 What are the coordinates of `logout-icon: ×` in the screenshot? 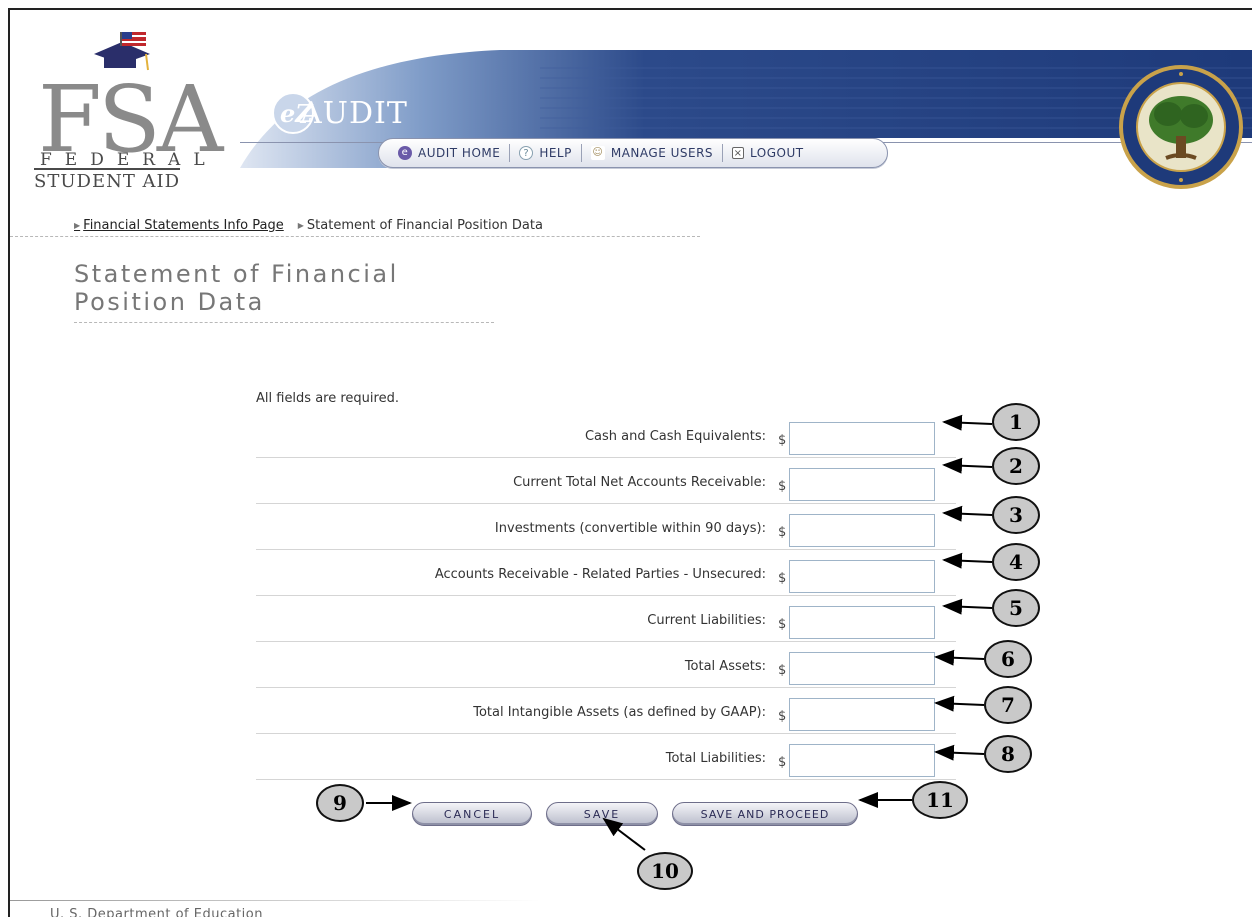 It's located at (738, 153).